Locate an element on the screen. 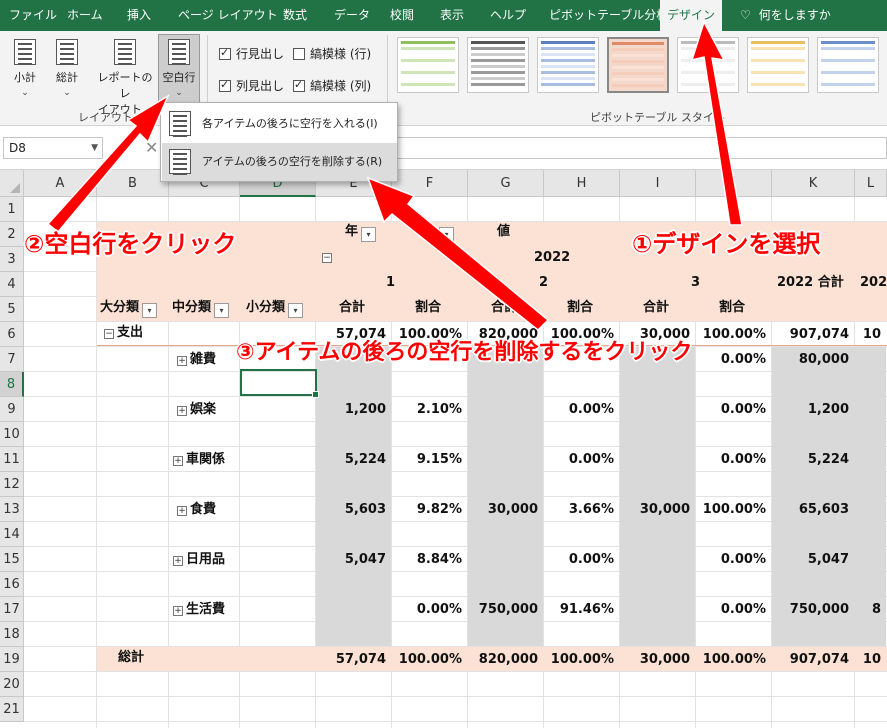  pivot-style-swatch-selected is located at coordinates (638, 65).